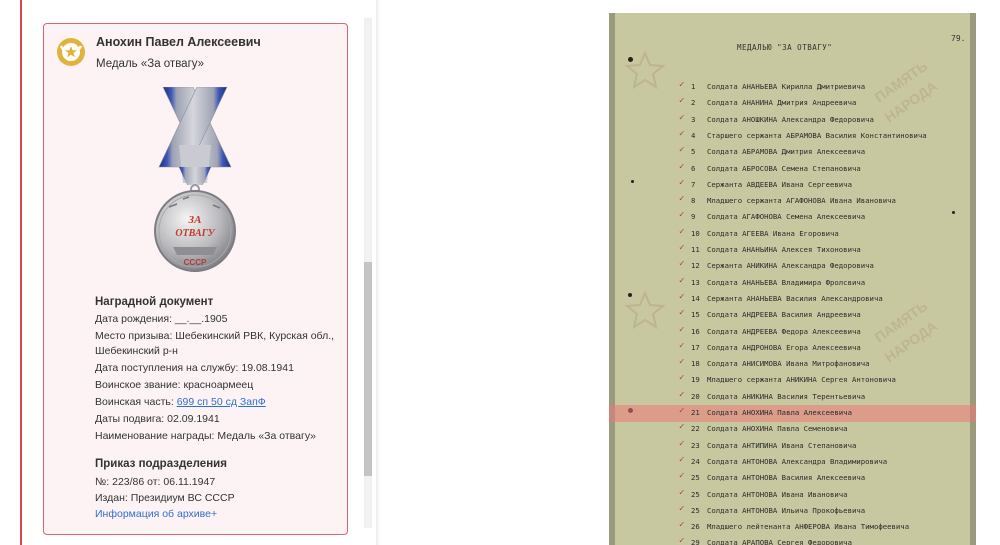 The height and width of the screenshot is (545, 1000). I want to click on scan-line-text: Солдата АНТОНОВА Ивана Ивановича, so click(777, 494).